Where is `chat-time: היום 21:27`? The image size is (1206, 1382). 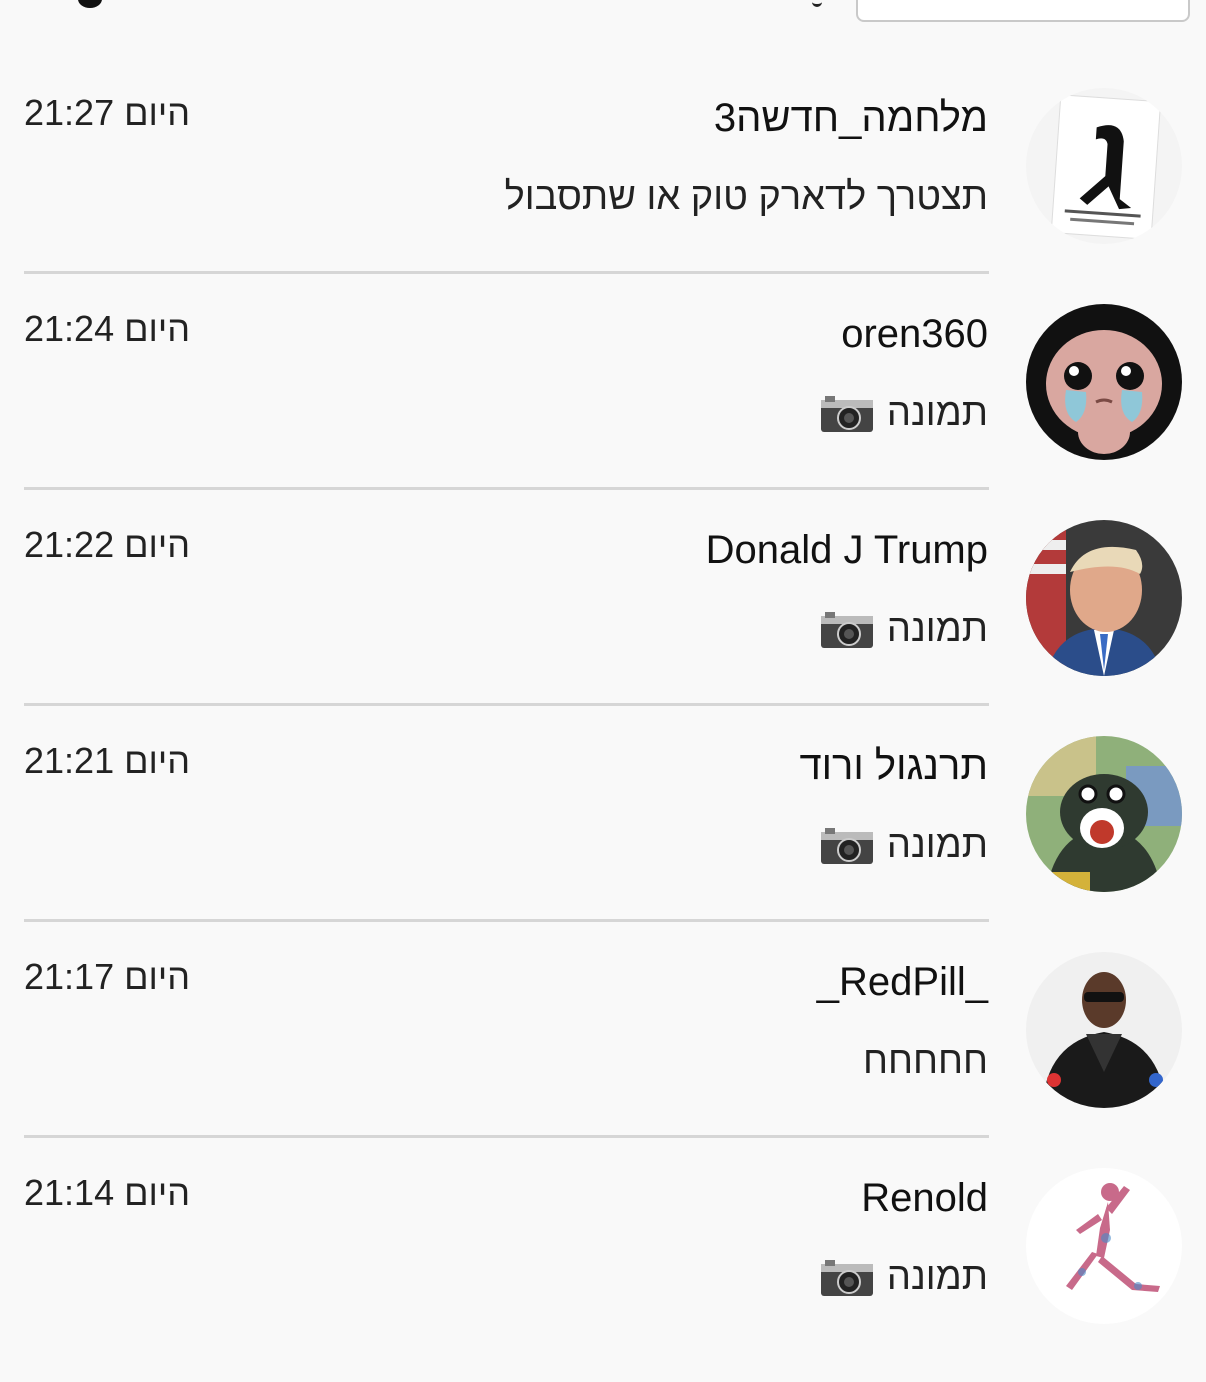
chat-time: היום 21:27 is located at coordinates (107, 112).